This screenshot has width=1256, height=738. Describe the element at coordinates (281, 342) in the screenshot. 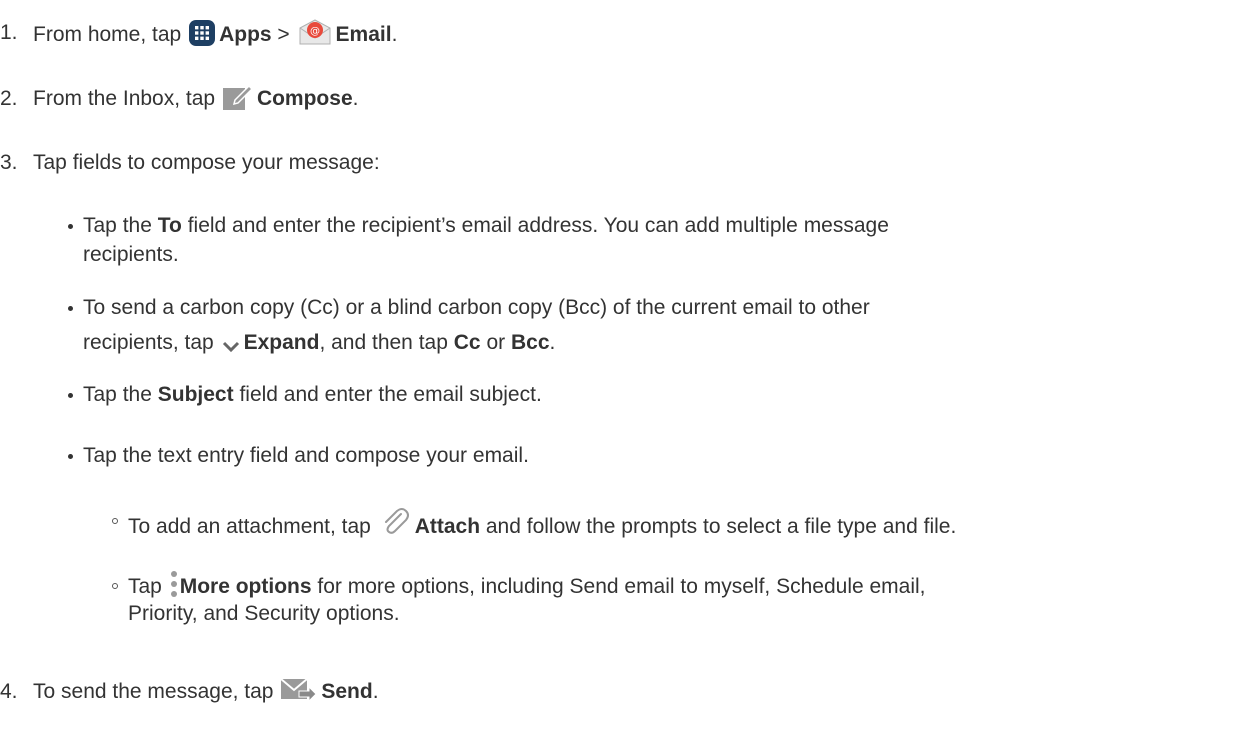

I see `expand-label: Expand` at that location.